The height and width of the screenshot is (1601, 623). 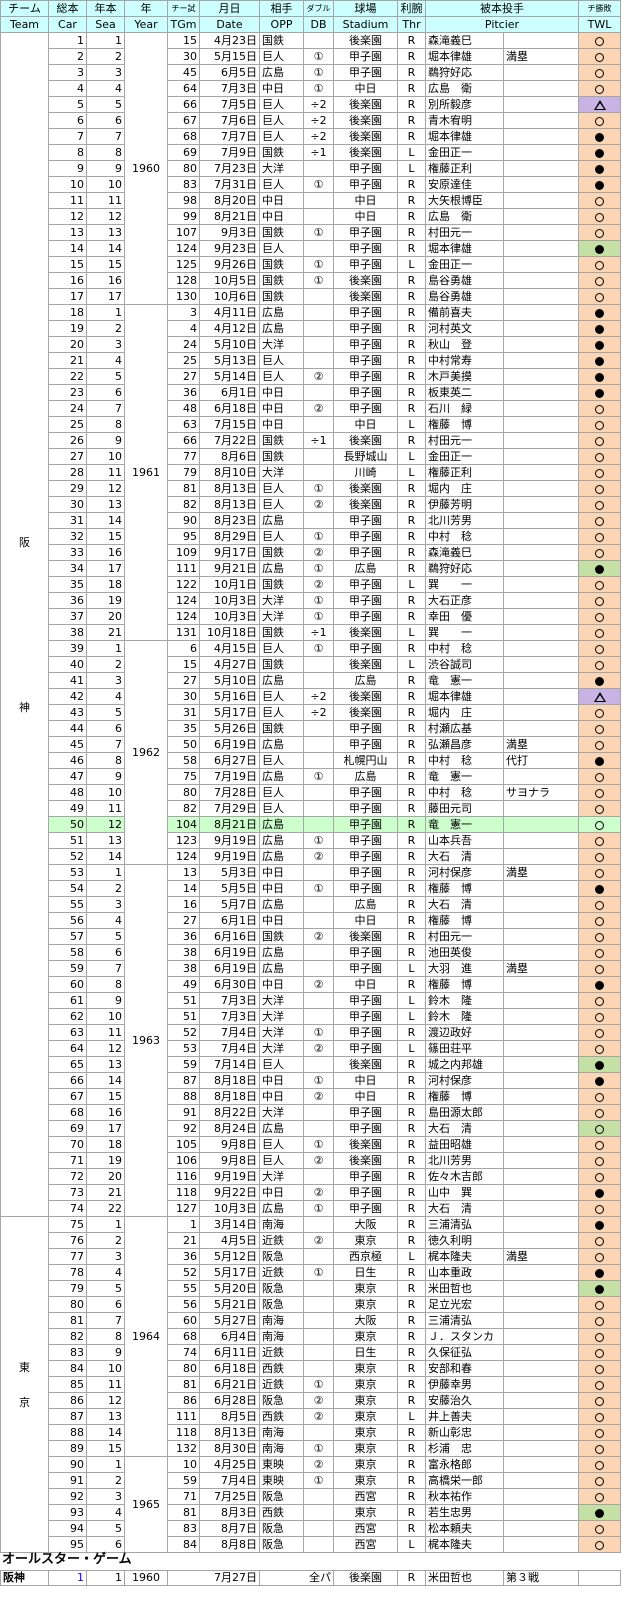 What do you see at coordinates (464, 632) in the screenshot?
I see `pitcher-cell: 巽 一` at bounding box center [464, 632].